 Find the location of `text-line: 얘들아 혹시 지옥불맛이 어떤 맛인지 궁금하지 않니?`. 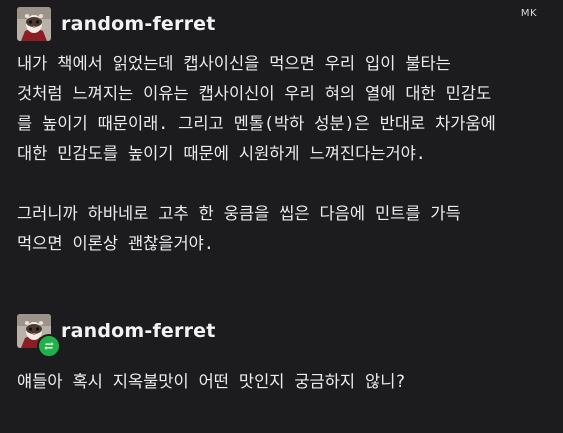

text-line: 얘들아 혹시 지옥불맛이 어떤 맛인지 궁금하지 않니? is located at coordinates (211, 381).